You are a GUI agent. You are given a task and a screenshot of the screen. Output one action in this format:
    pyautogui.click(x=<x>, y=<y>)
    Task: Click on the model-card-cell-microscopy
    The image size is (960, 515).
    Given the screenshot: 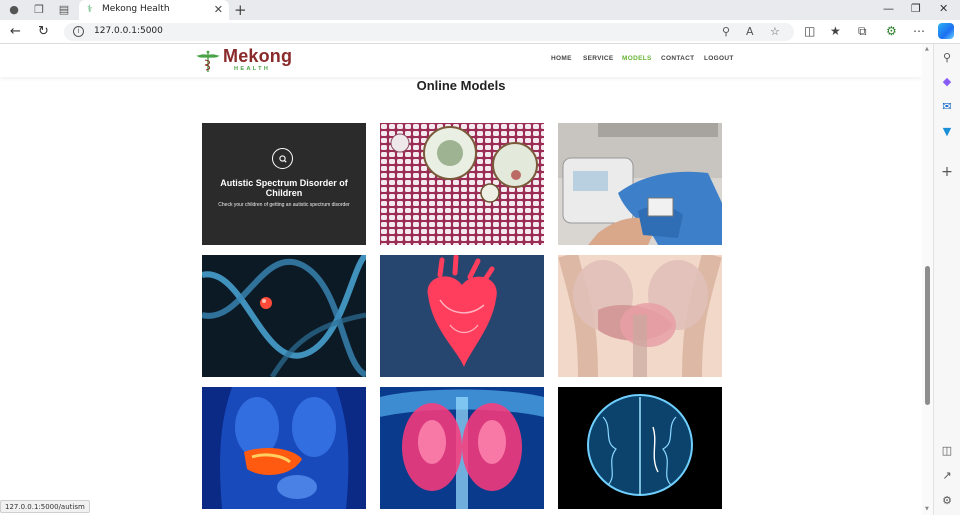 What is the action you would take?
    pyautogui.click(x=462, y=184)
    